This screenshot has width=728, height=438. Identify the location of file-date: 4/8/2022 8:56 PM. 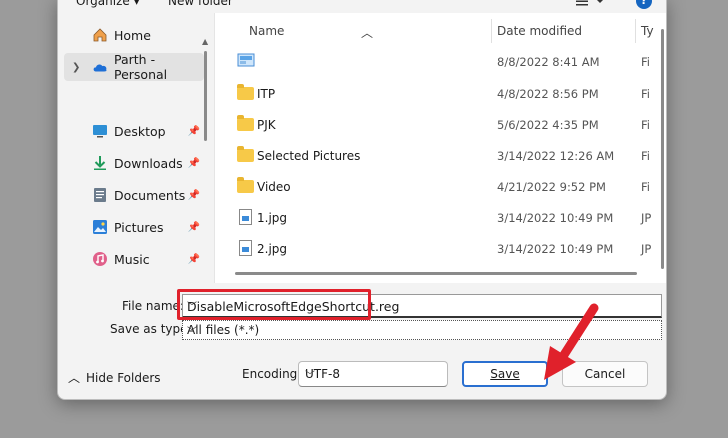
(548, 94).